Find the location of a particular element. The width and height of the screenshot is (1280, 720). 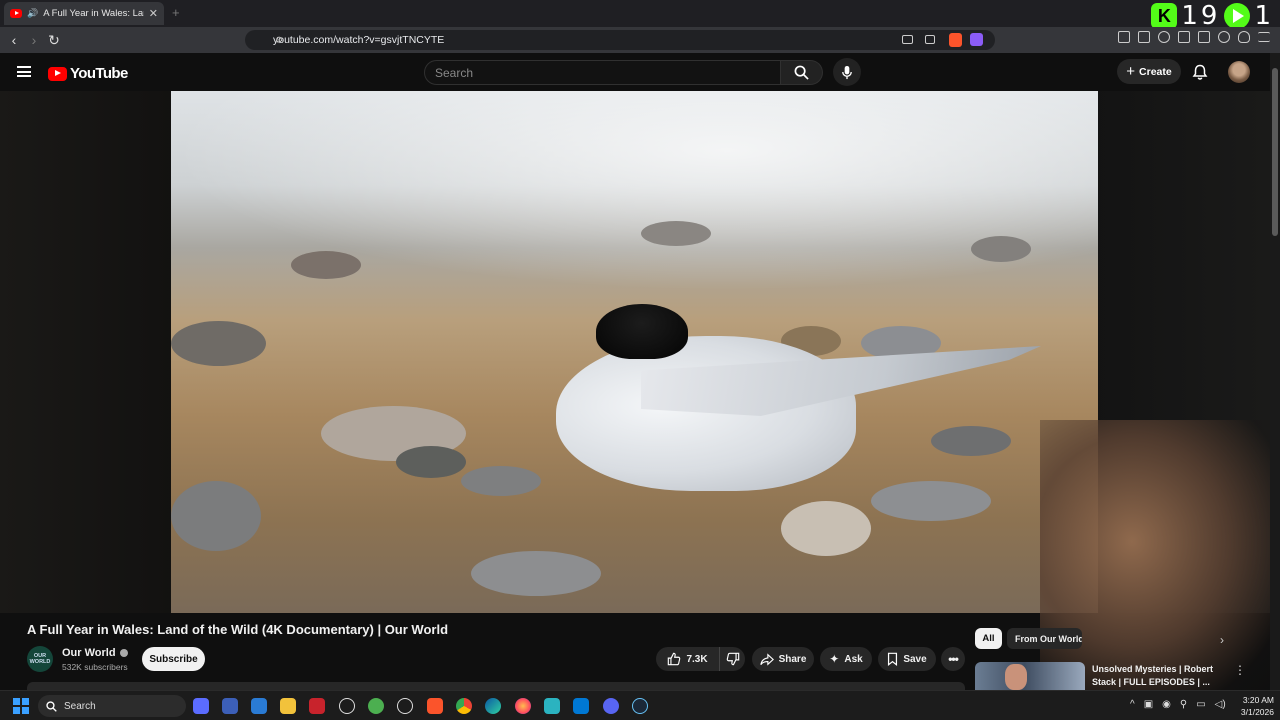

forward-icon: › is located at coordinates (34, 40).